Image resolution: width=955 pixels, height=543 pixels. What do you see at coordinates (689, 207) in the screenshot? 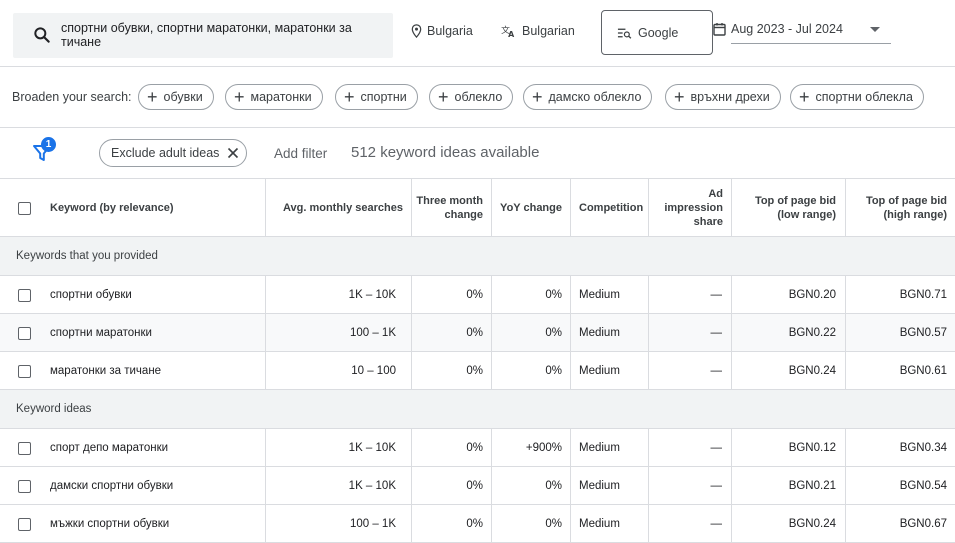
I see `column-header-ad-impression-share: Ad impression share` at bounding box center [689, 207].